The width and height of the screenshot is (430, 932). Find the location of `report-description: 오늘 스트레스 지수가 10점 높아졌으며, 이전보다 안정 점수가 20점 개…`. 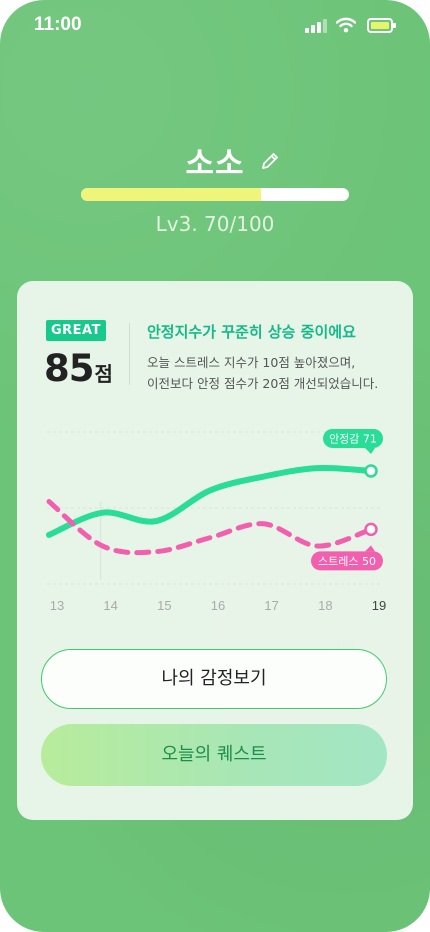

report-description: 오늘 스트레스 지수가 10점 높아졌으며, 이전보다 안정 점수가 20점 개… is located at coordinates (262, 373).